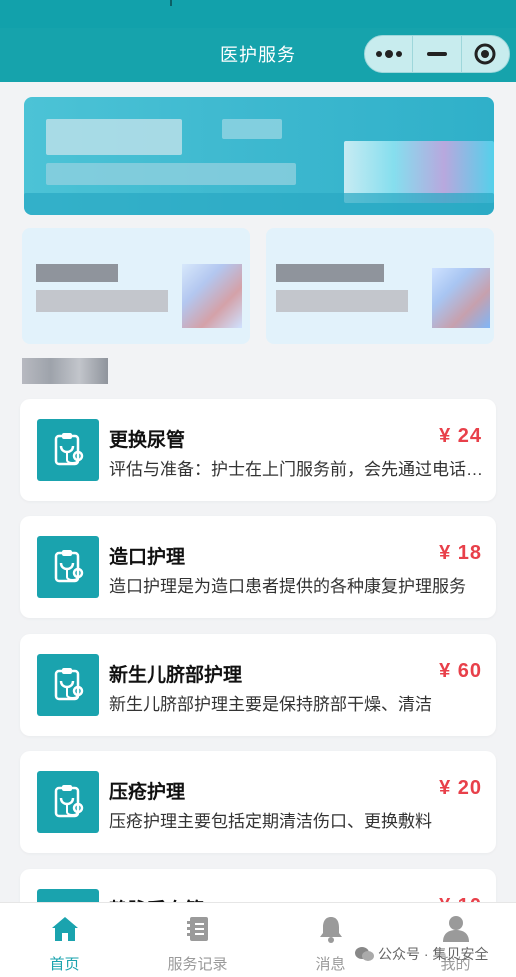  I want to click on tab-mine: 我的, so click(453, 940).